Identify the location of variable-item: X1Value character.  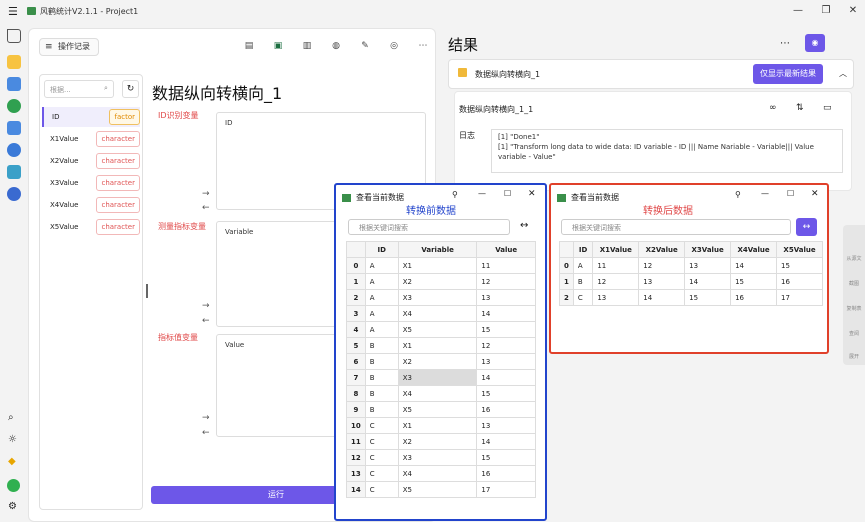
(91, 139).